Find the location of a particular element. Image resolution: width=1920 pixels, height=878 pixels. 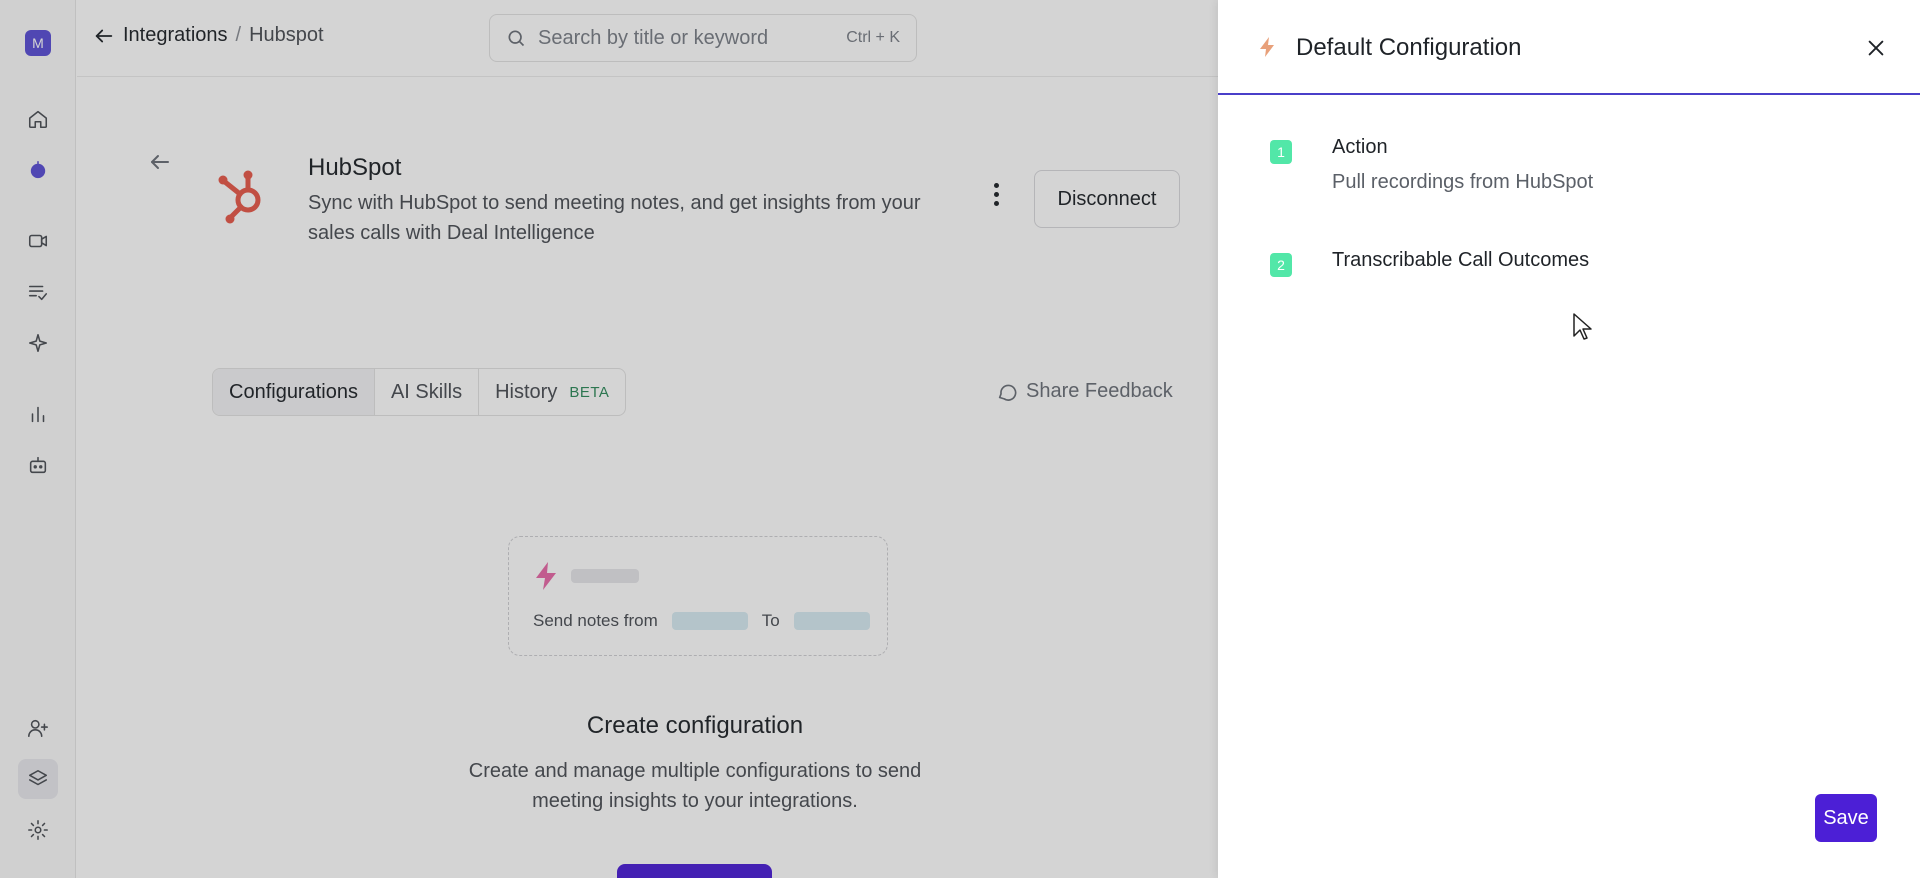

drawer-title: Default Configuration is located at coordinates (1409, 47).